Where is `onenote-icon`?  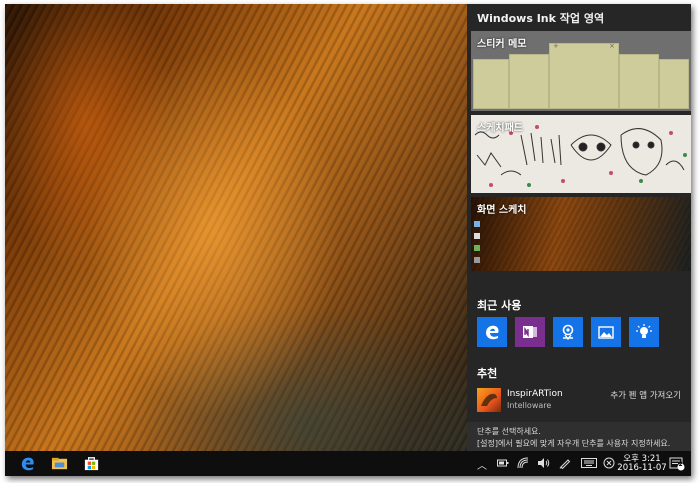
onenote-icon is located at coordinates (530, 332).